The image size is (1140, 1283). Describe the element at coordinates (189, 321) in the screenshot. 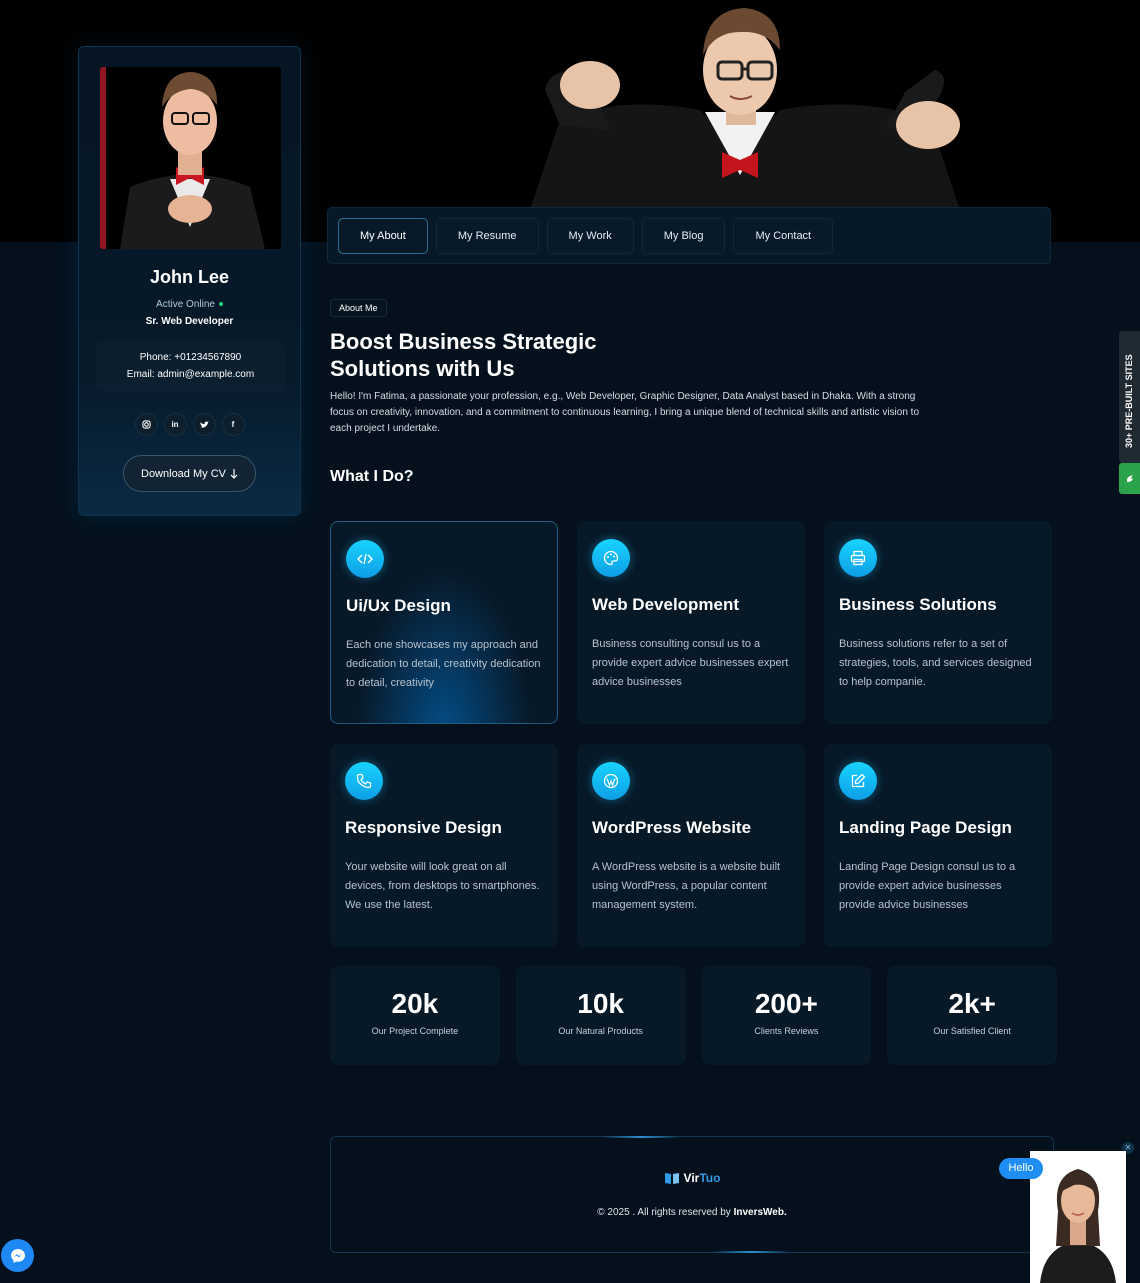

I see `profile-role: Sr. Web Developer` at that location.